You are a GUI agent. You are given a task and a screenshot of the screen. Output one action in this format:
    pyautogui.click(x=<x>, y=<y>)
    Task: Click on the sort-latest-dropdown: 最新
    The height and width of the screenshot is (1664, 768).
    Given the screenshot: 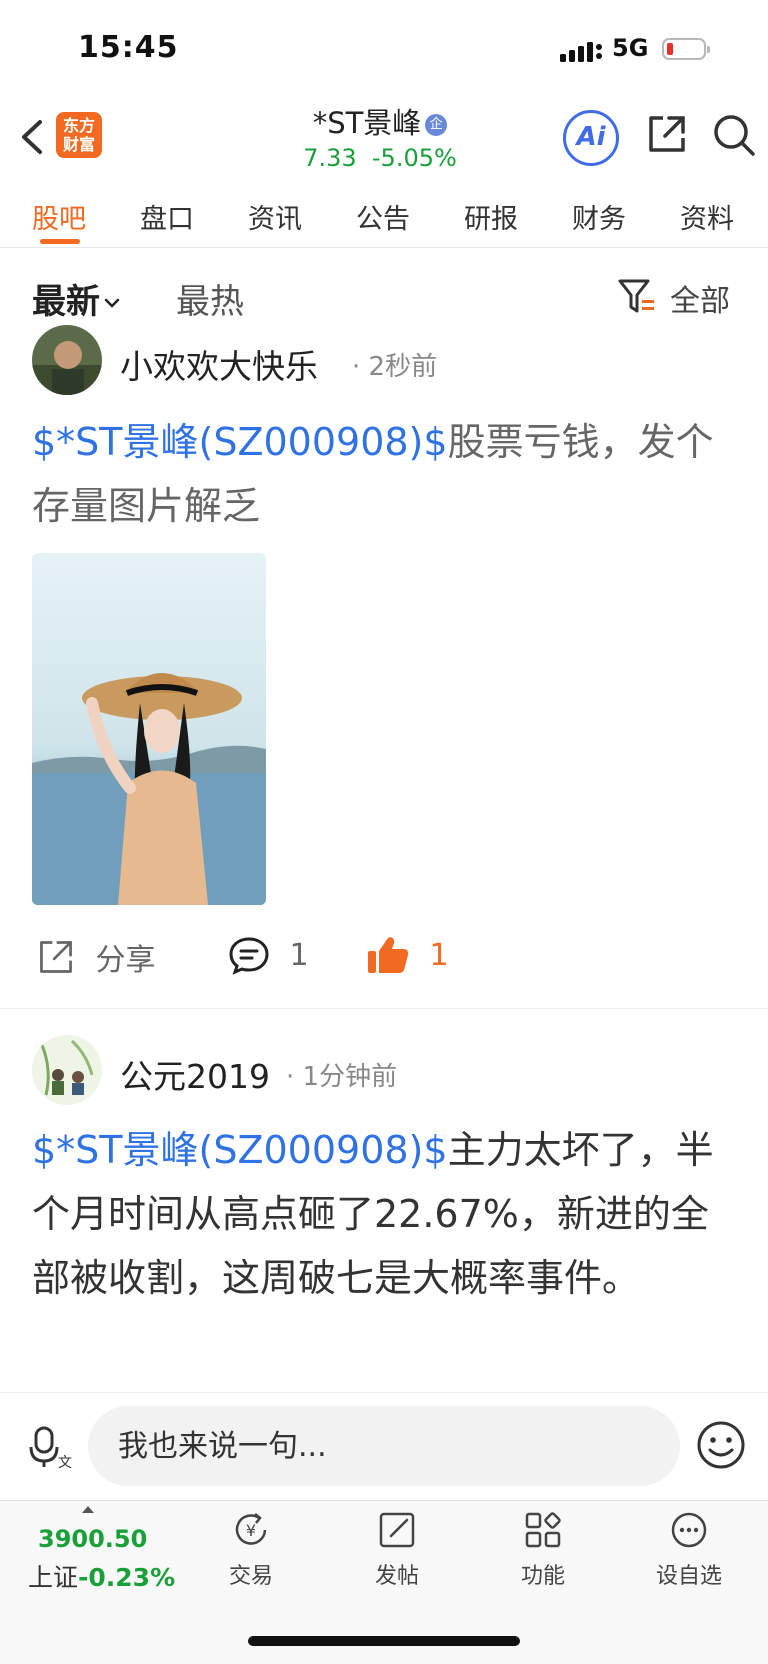 What is the action you would take?
    pyautogui.click(x=76, y=298)
    